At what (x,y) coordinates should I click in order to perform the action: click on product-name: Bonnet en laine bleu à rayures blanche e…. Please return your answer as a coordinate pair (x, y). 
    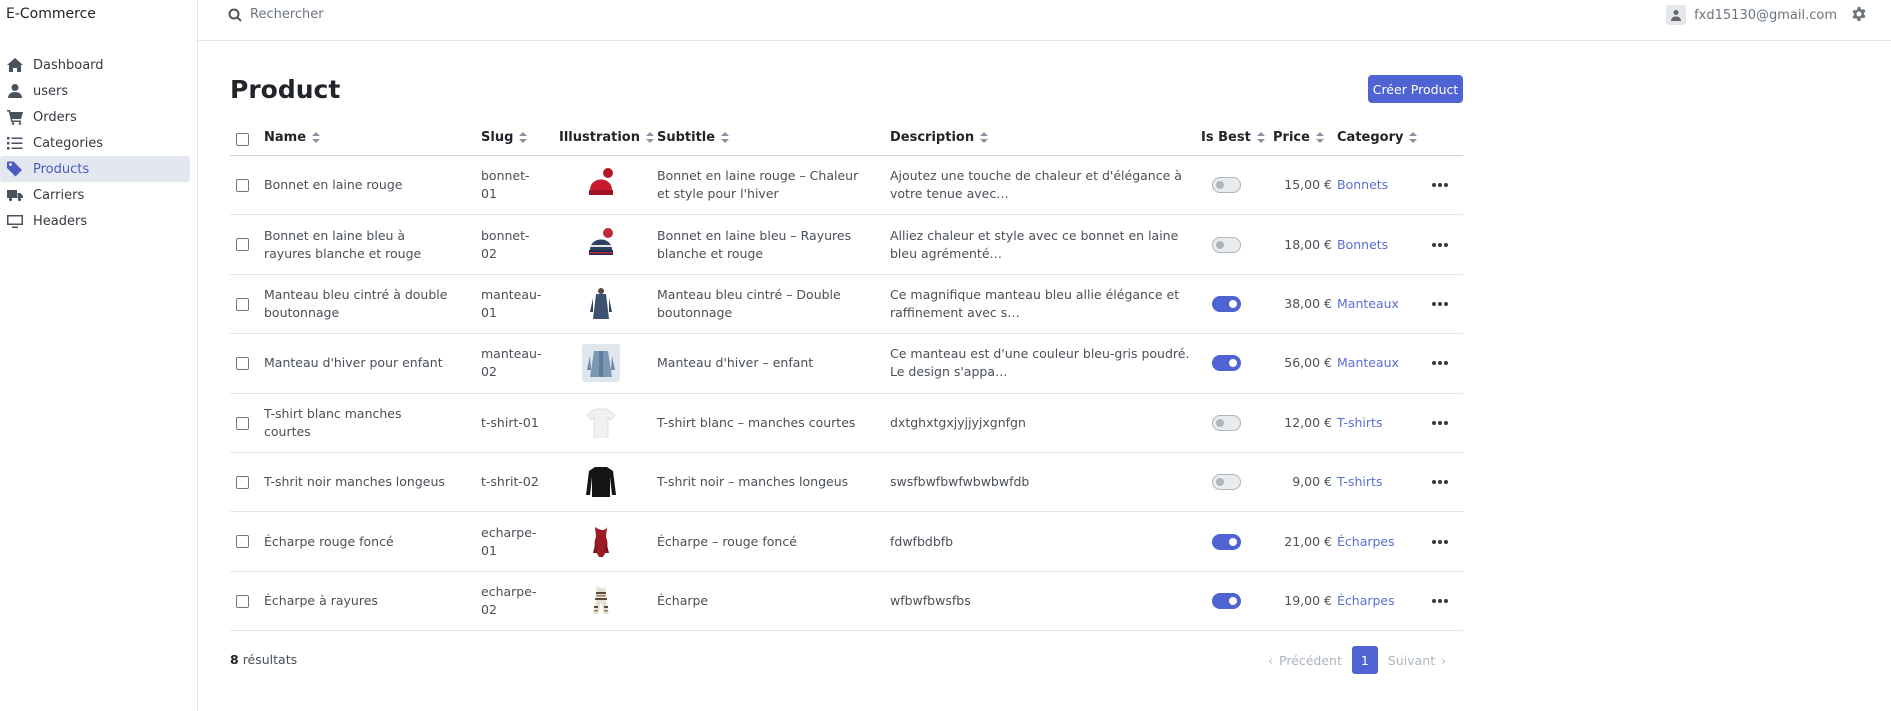
    Looking at the image, I should click on (343, 244).